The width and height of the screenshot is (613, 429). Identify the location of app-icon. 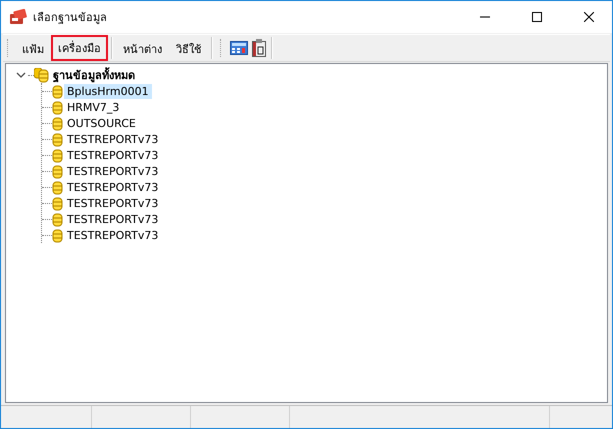
(18, 17).